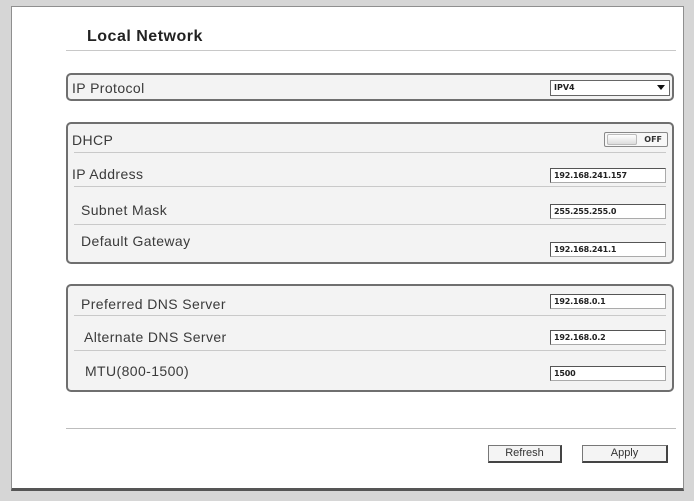 Image resolution: width=694 pixels, height=501 pixels. Describe the element at coordinates (661, 87) in the screenshot. I see `dropdown-arrow-icon` at that location.